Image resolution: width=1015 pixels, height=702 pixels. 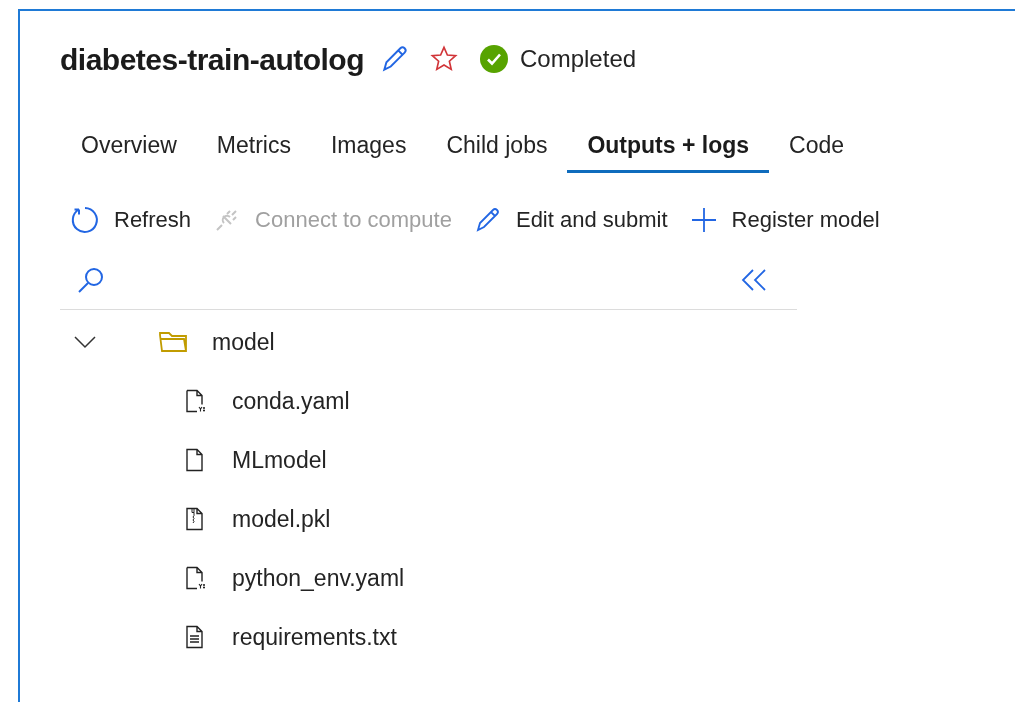 I want to click on tree-item: model.pkl, so click(x=281, y=519).